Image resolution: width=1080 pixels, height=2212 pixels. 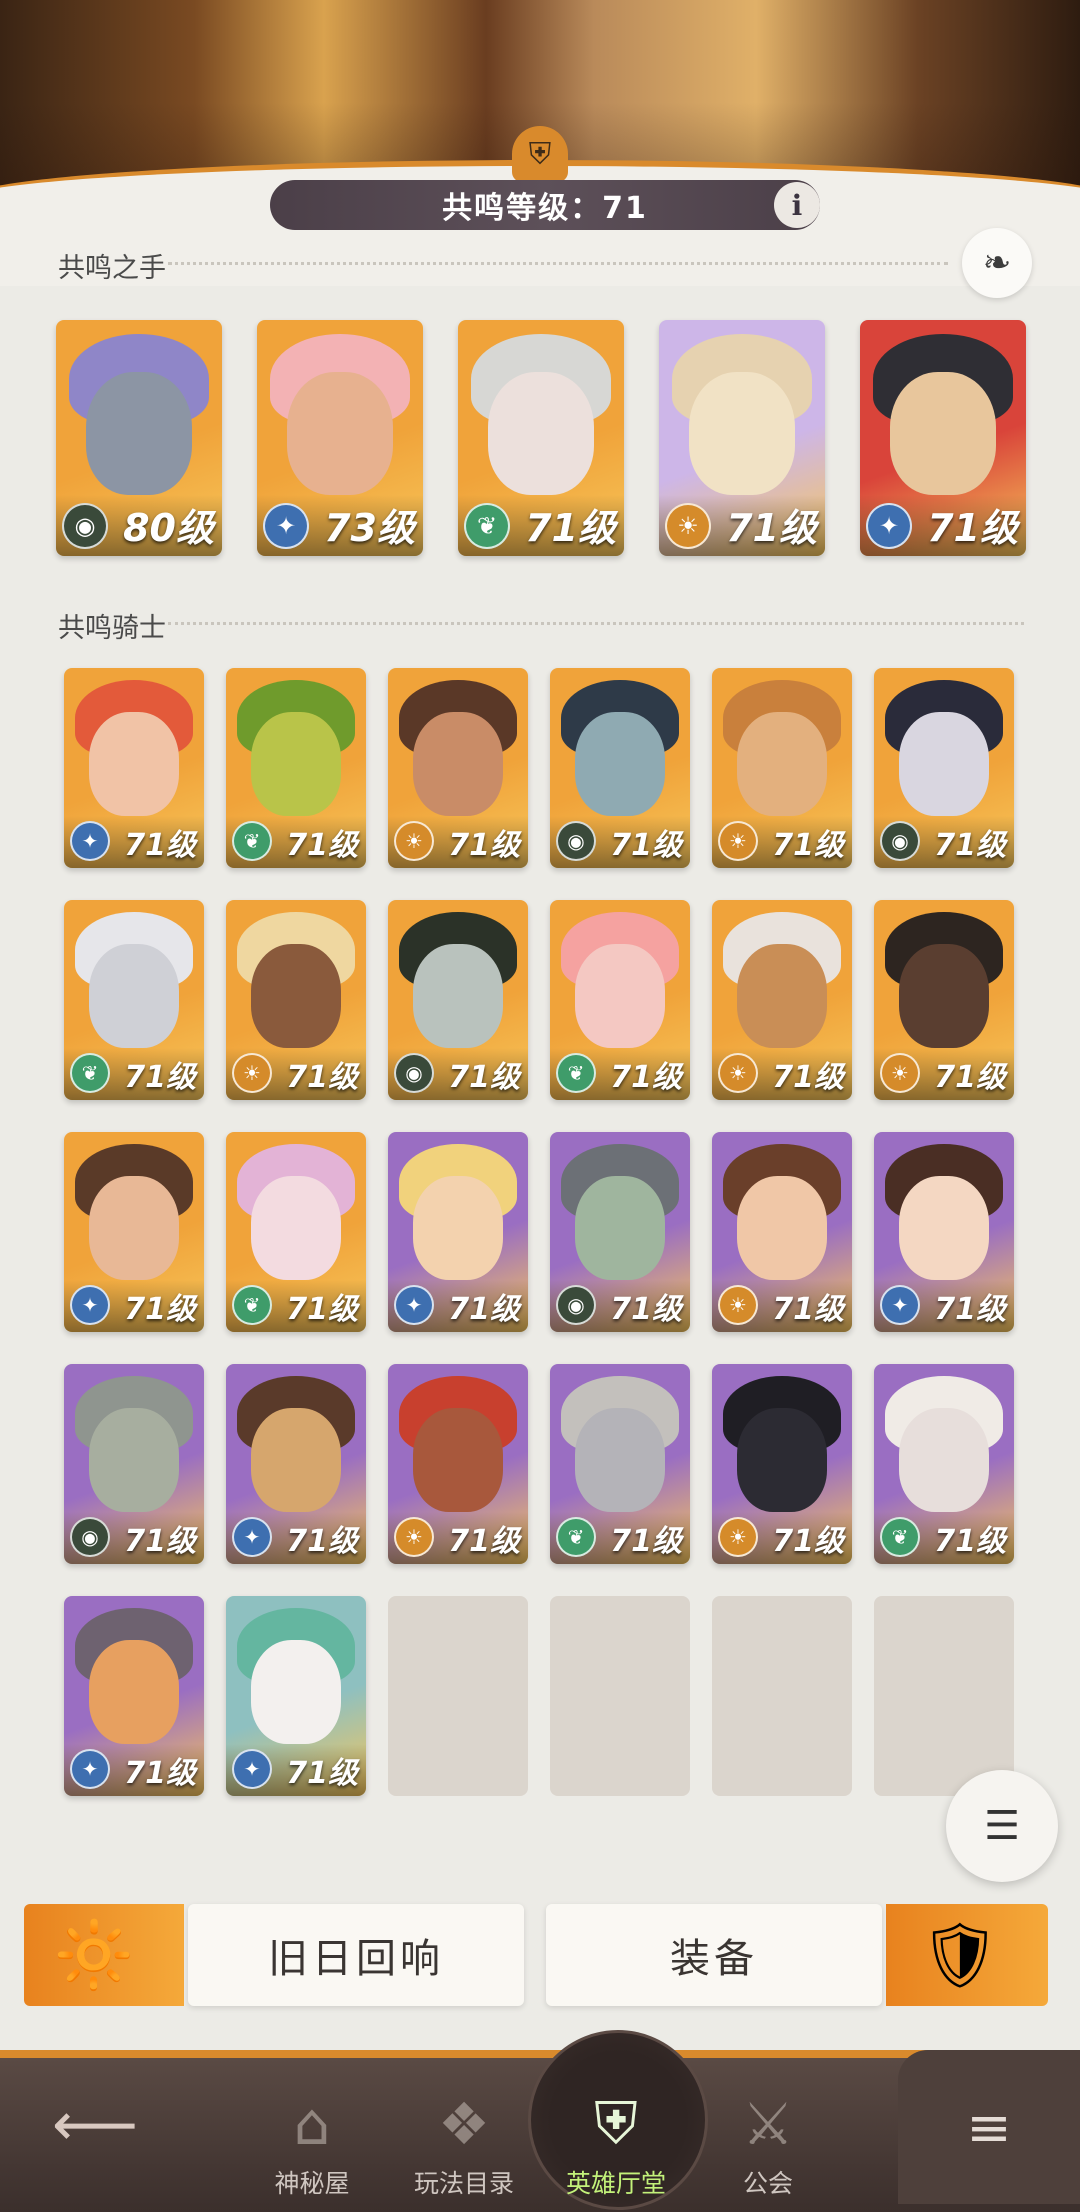 I want to click on resonance-hand-card: ❦ 71级, so click(x=541, y=438).